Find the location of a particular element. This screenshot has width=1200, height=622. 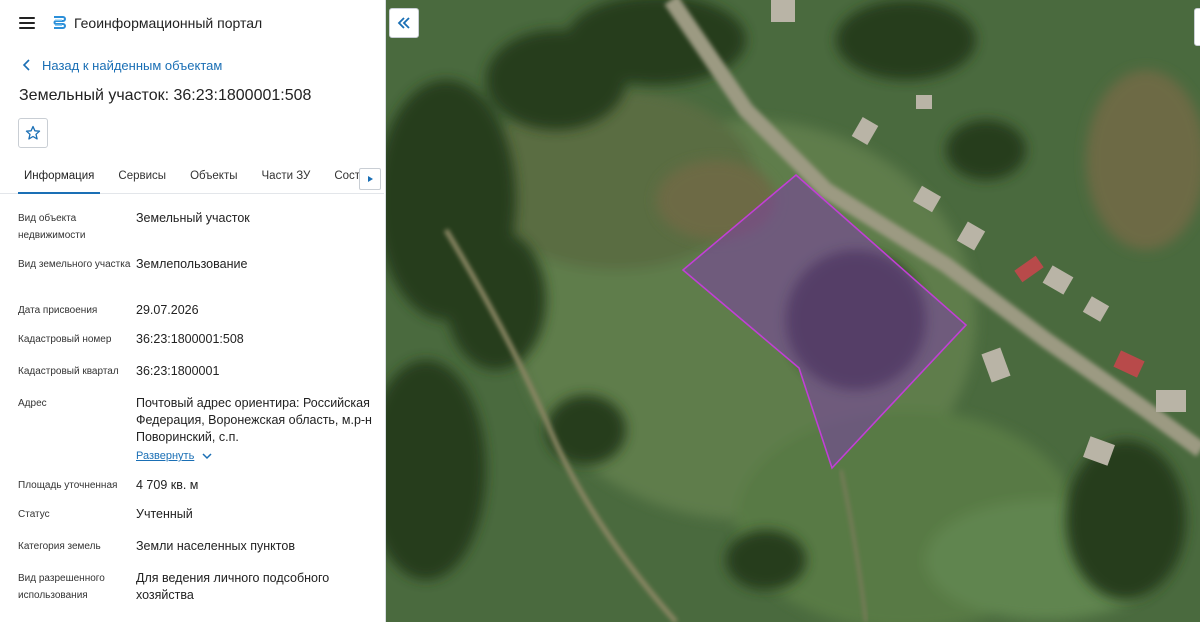

back-link-label: Назад к найденным объектам is located at coordinates (132, 65).